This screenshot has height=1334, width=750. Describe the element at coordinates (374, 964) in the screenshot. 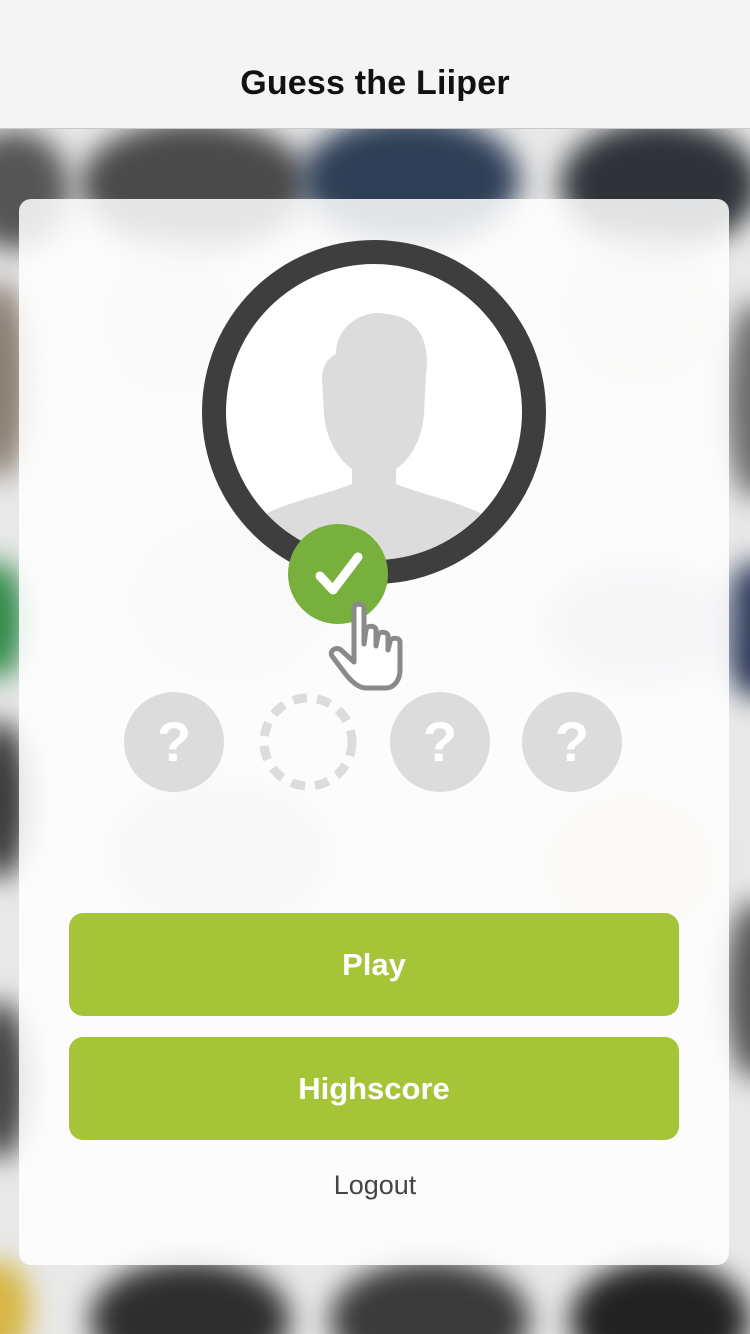

I see `play-button: Play` at that location.